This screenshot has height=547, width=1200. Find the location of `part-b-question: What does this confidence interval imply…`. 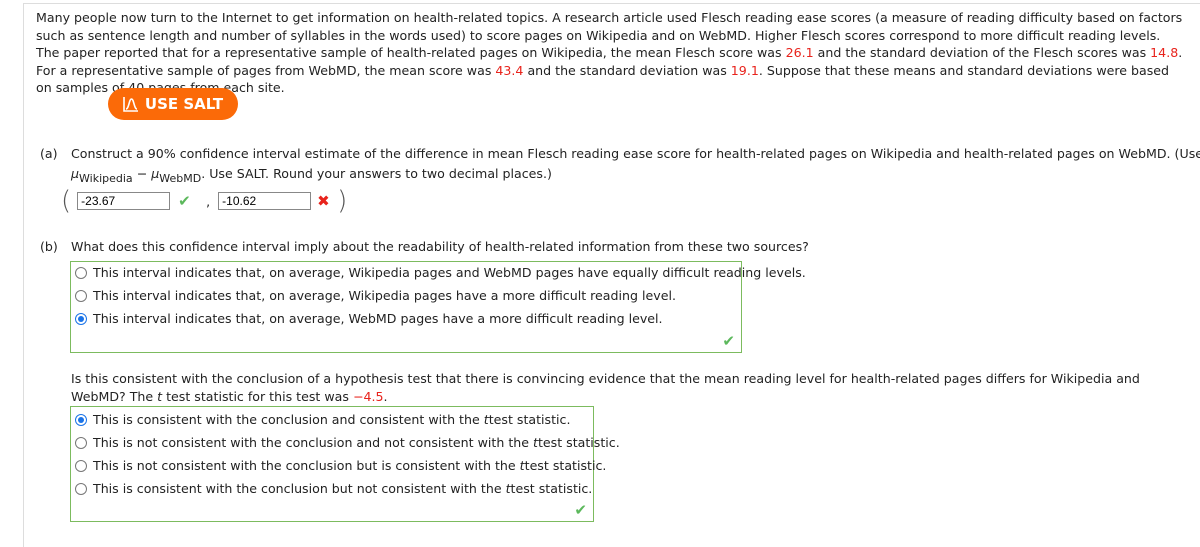

part-b-question: What does this confidence interval imply… is located at coordinates (440, 246).